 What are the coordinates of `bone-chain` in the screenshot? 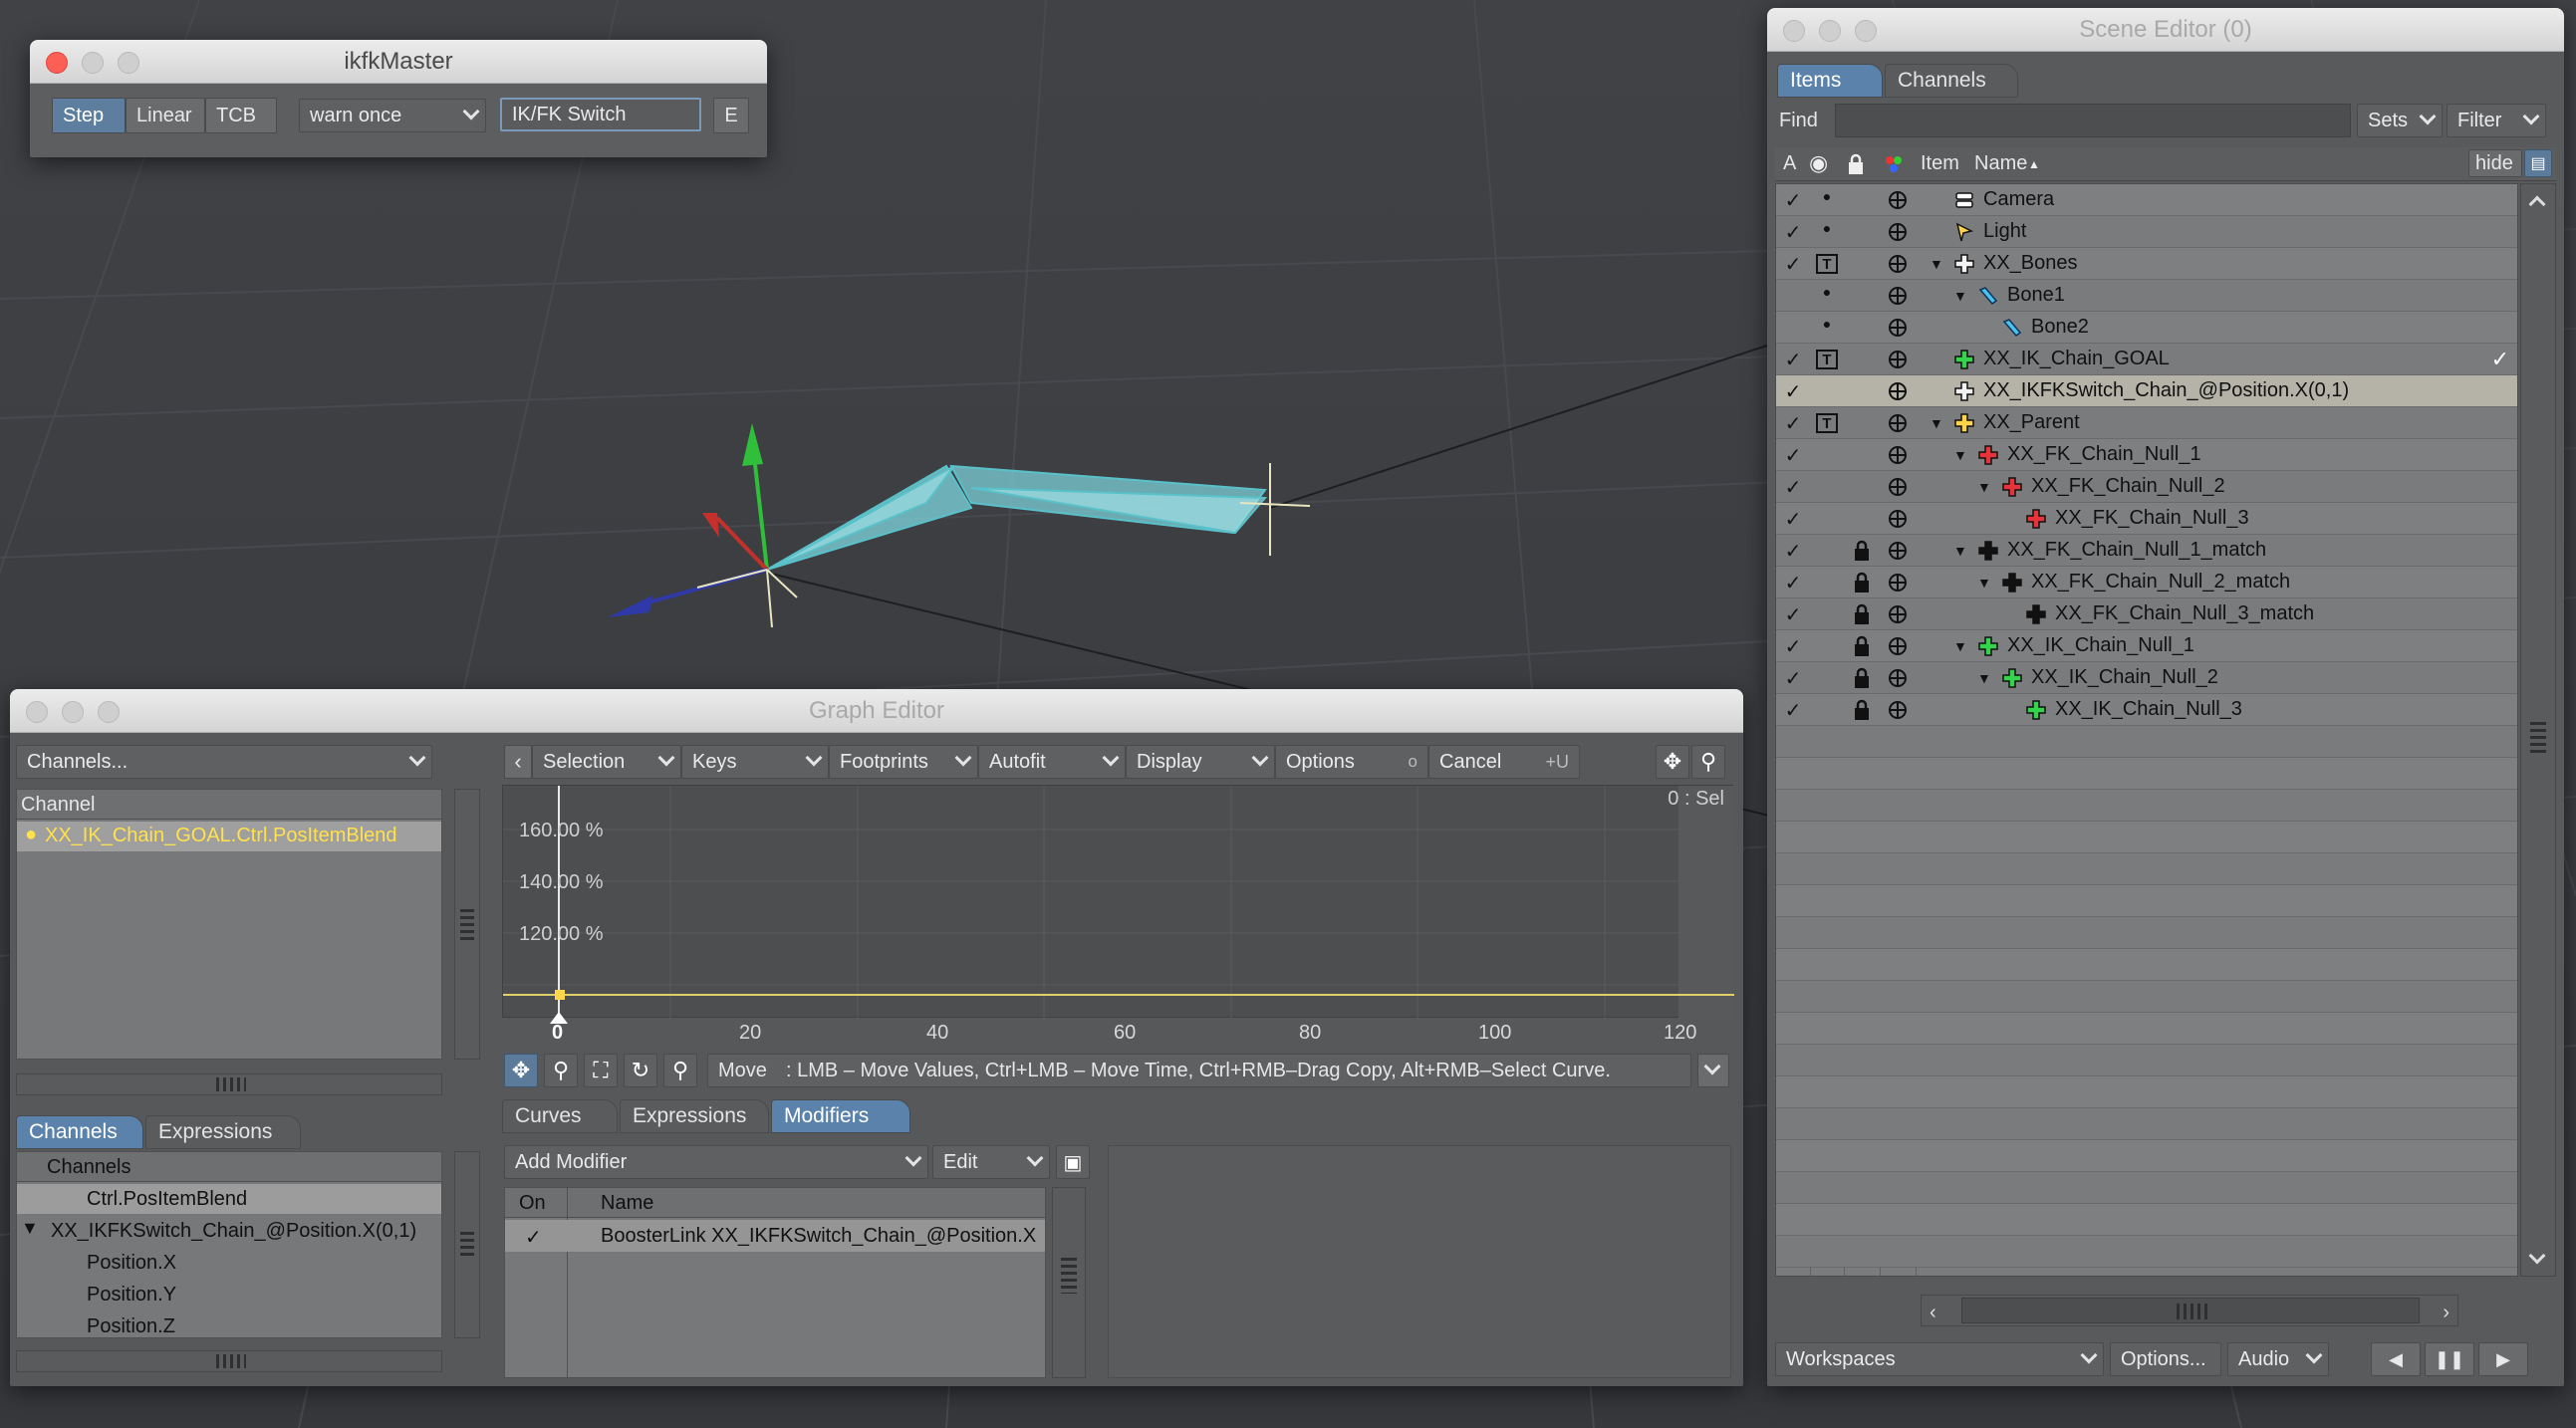 It's located at (1017, 517).